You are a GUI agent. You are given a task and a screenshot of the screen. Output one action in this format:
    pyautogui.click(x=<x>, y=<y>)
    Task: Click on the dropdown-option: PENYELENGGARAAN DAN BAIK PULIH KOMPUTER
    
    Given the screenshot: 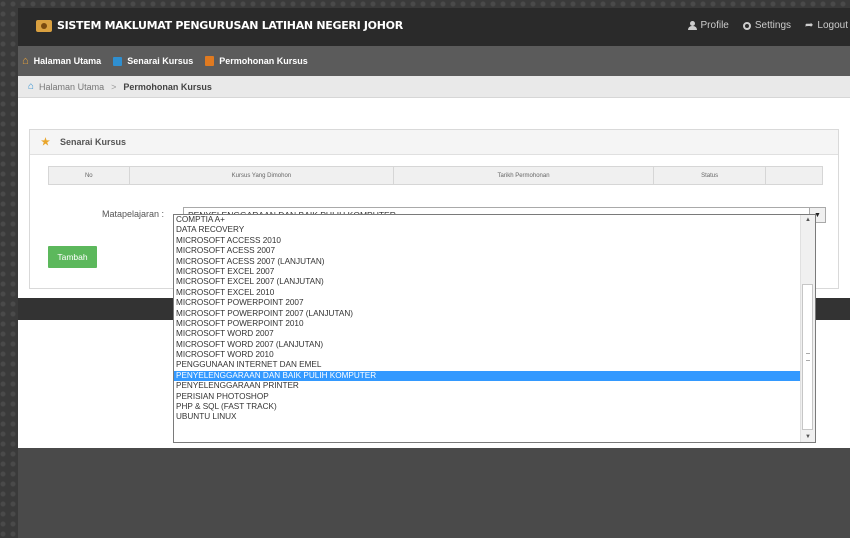 What is the action you would take?
    pyautogui.click(x=494, y=376)
    